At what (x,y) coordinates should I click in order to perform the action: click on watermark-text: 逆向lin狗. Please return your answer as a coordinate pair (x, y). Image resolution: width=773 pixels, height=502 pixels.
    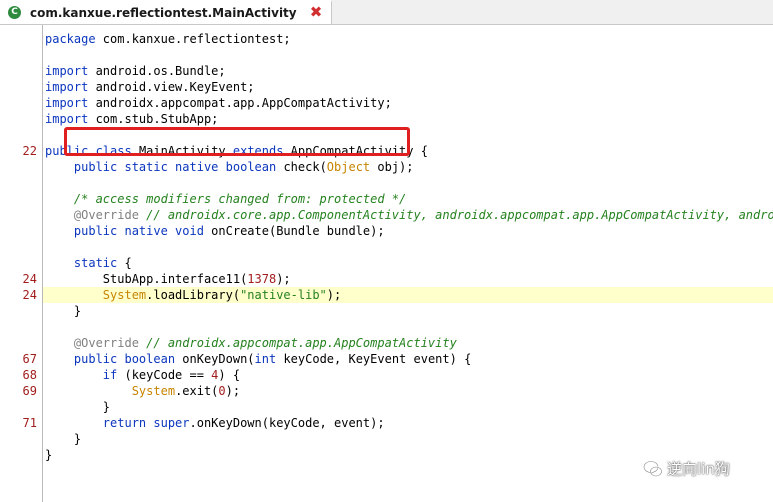
    Looking at the image, I should click on (698, 469).